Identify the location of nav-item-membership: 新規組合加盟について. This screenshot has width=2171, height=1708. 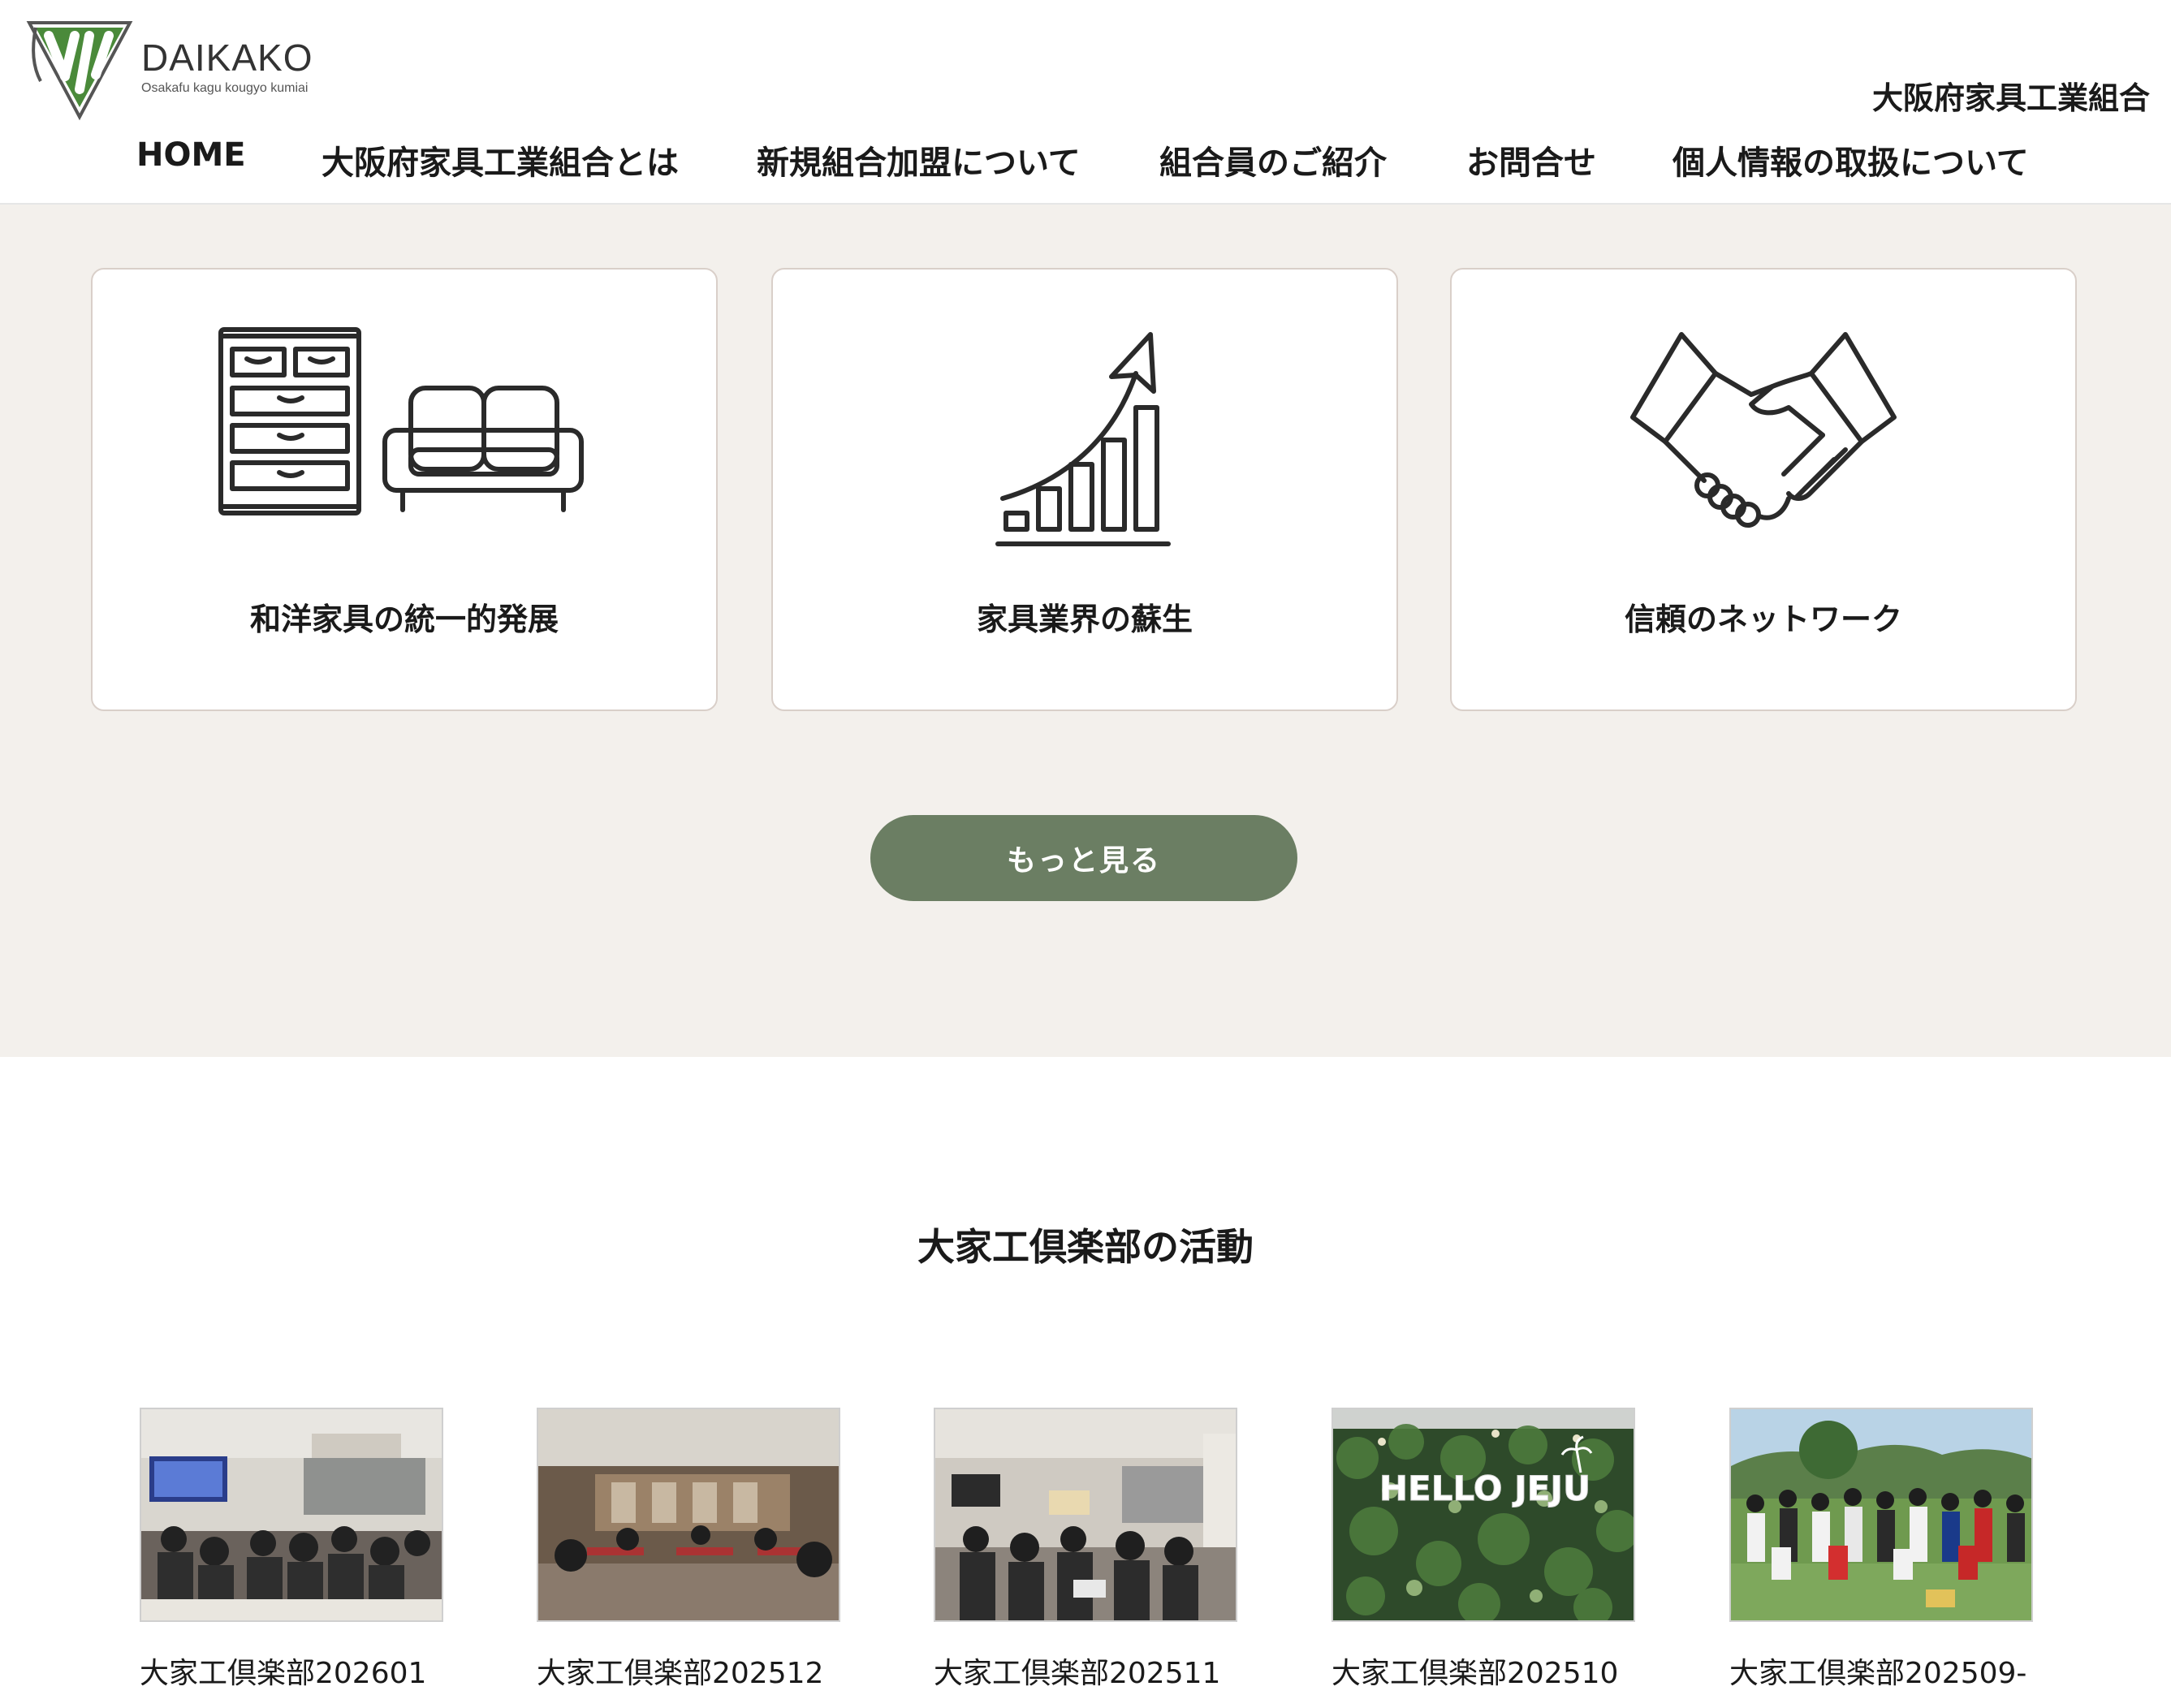
(919, 159).